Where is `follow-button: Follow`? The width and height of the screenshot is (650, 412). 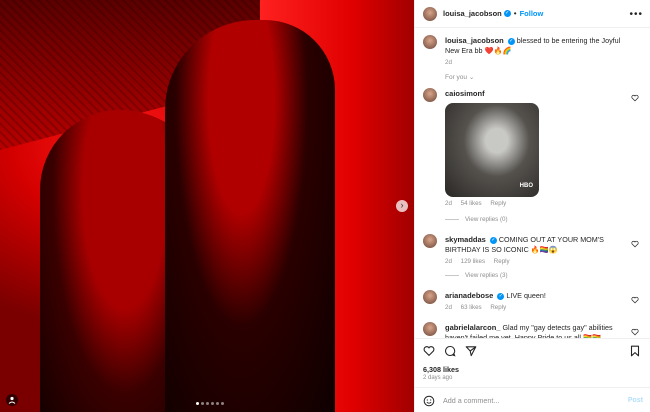
follow-button: Follow is located at coordinates (532, 13).